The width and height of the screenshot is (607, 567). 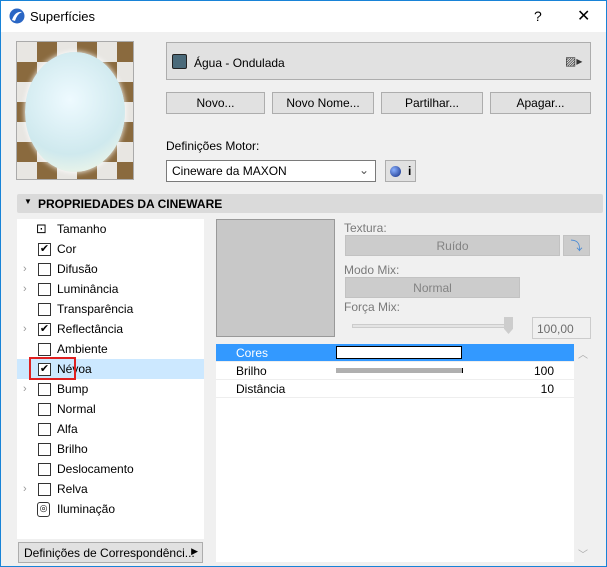 I want to click on cineware-icon, so click(x=395, y=171).